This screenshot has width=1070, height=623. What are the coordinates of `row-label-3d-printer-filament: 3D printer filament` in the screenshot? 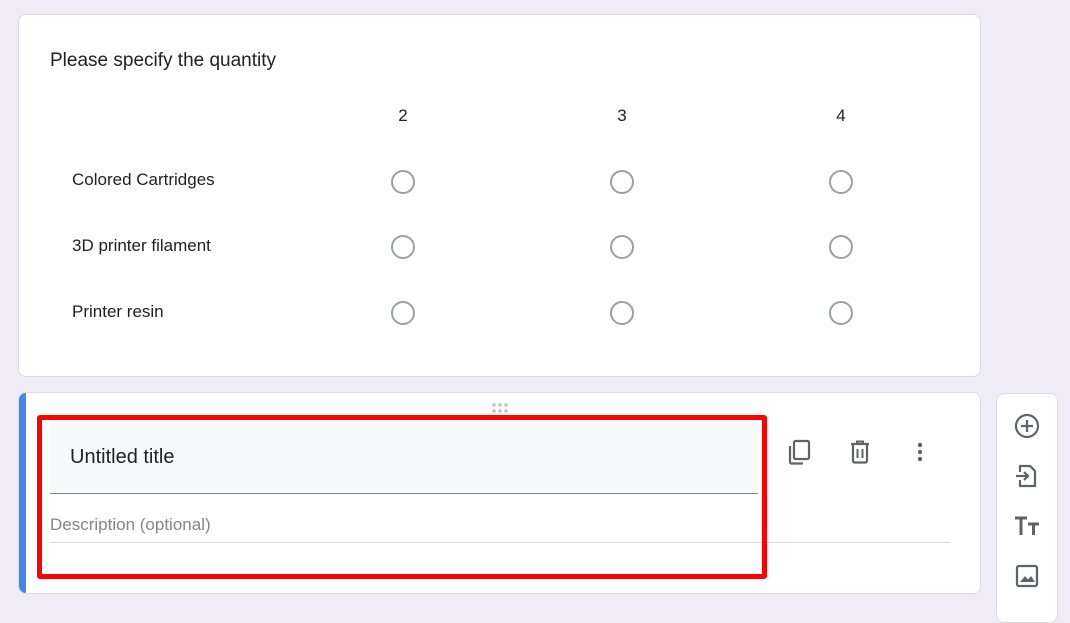 It's located at (141, 245).